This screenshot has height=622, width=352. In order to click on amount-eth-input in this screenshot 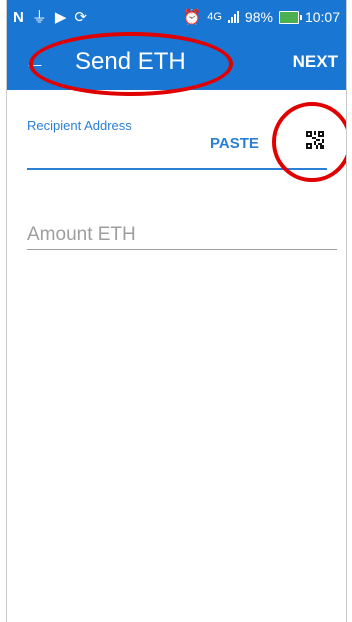, I will do `click(182, 235)`.